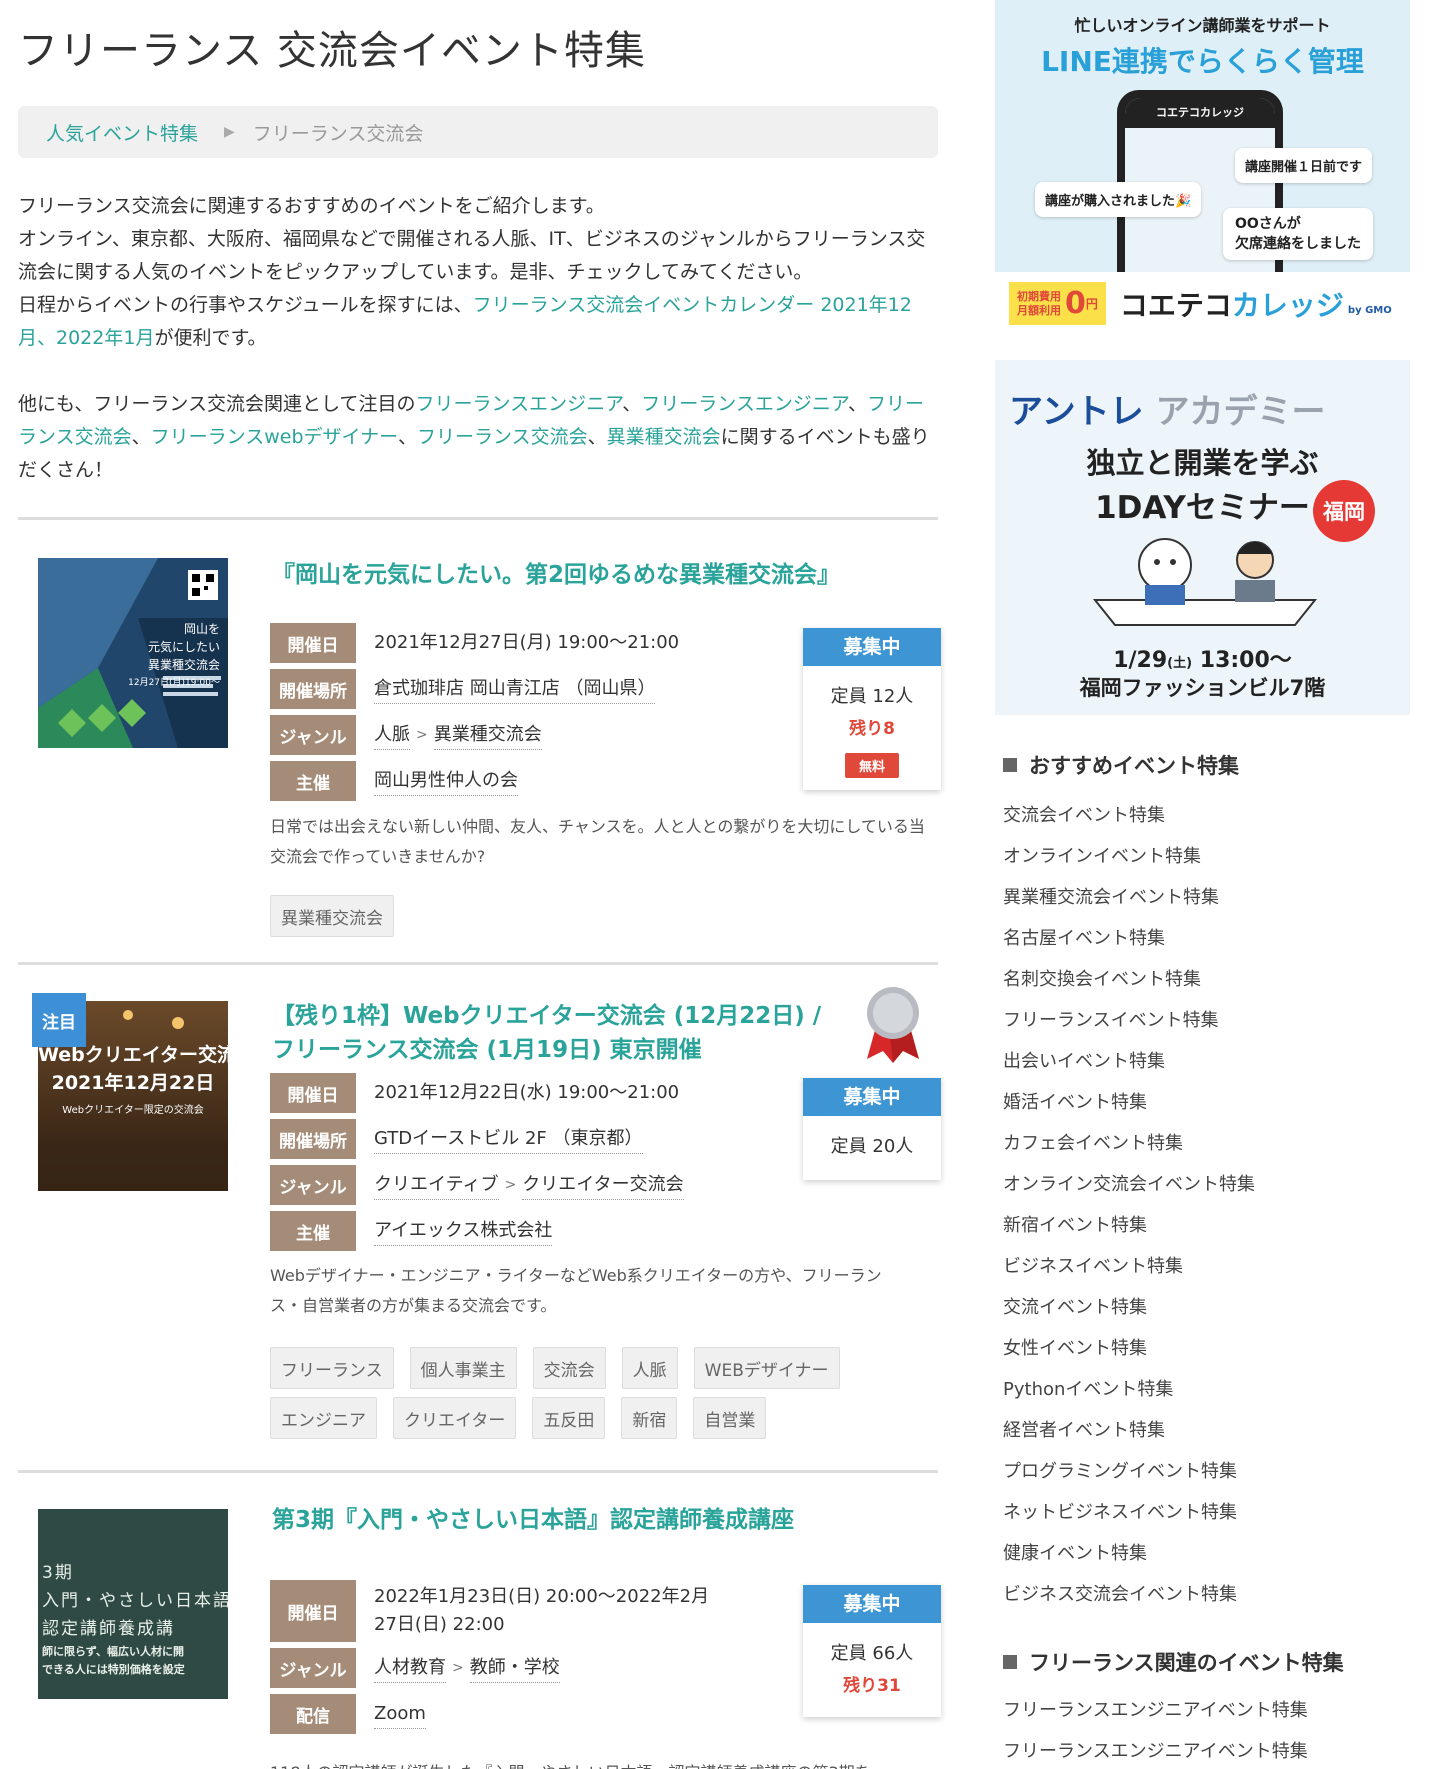 The width and height of the screenshot is (1440, 1769). I want to click on list-item: 経営者イベント特集, so click(1129, 1430).